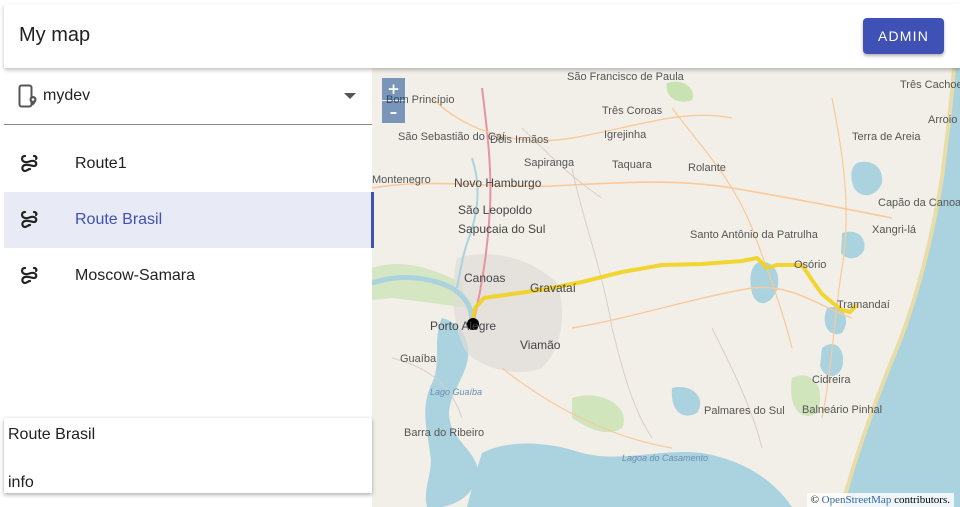  I want to click on phone-location-icon, so click(27, 96).